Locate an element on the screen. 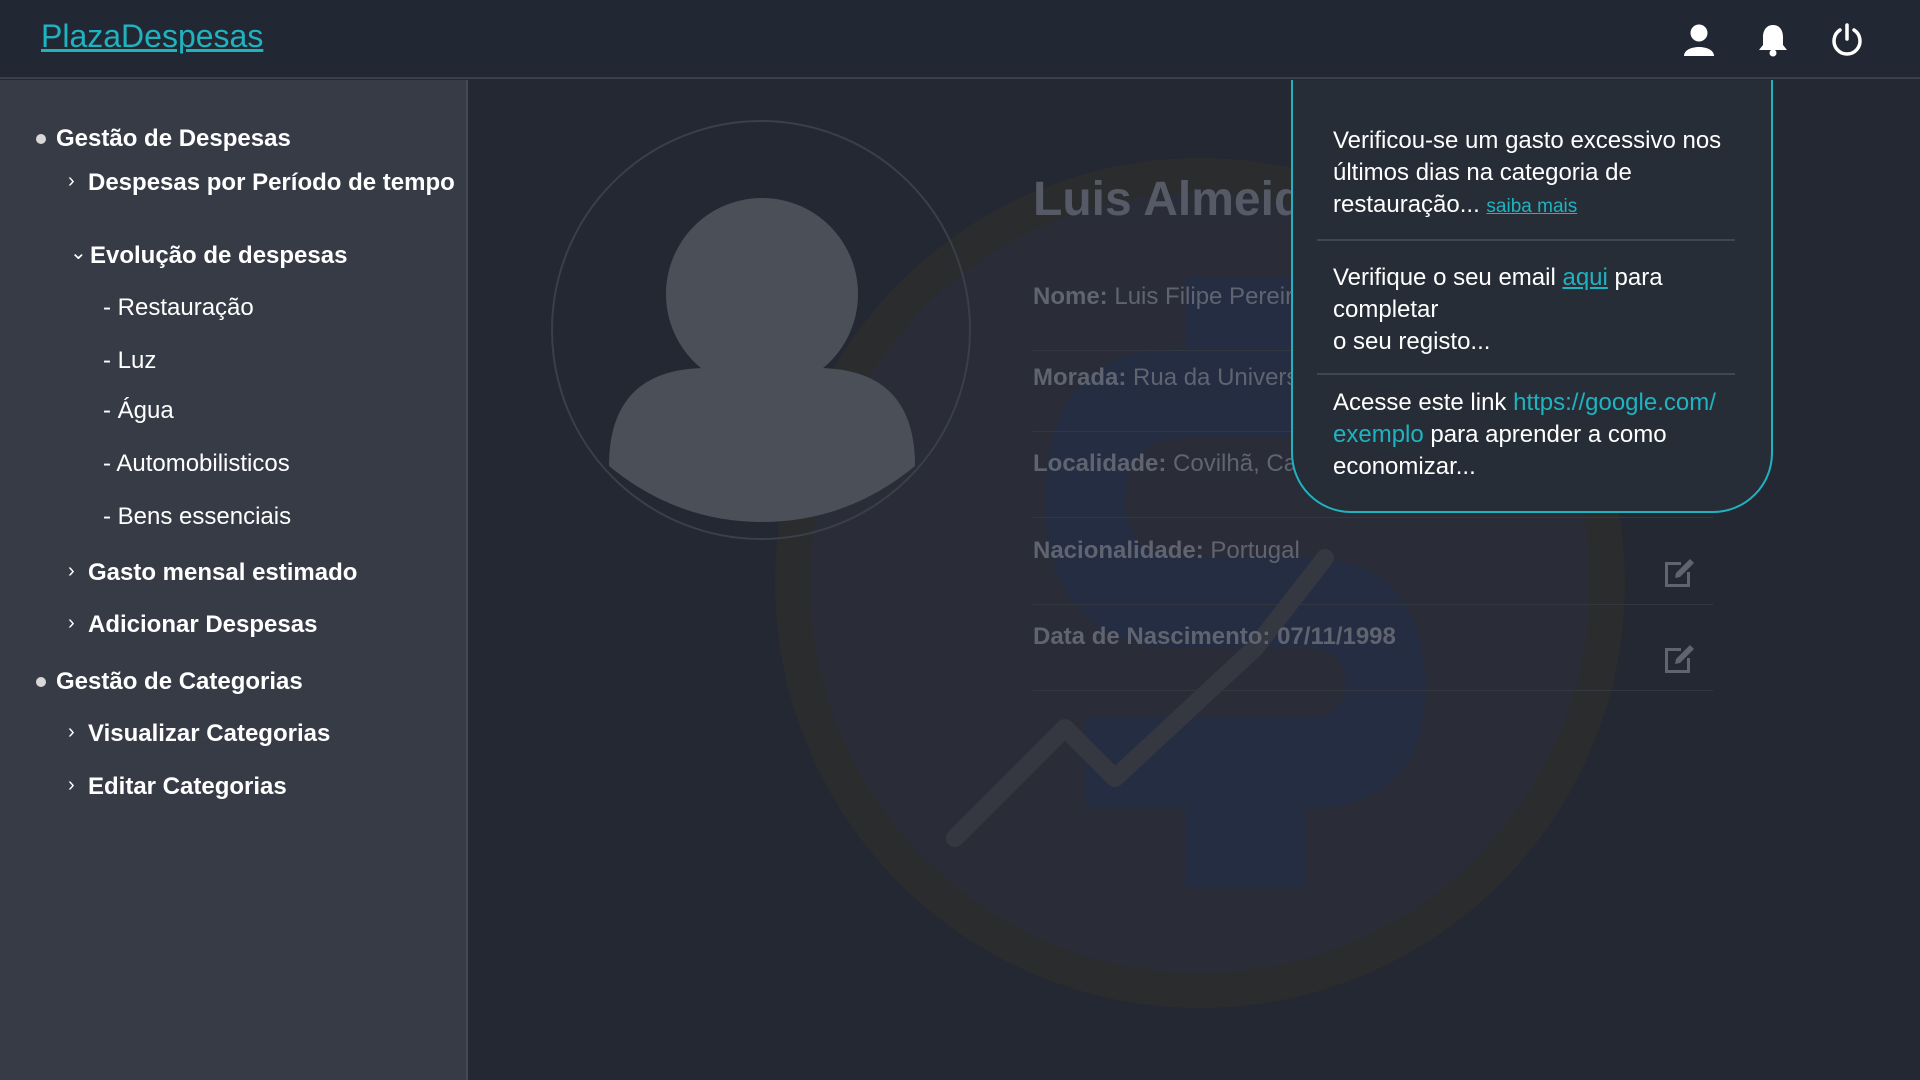 This screenshot has height=1080, width=1920. sidebar-item-adicionar-despesas: › Adicionar Despesas is located at coordinates (192, 625).